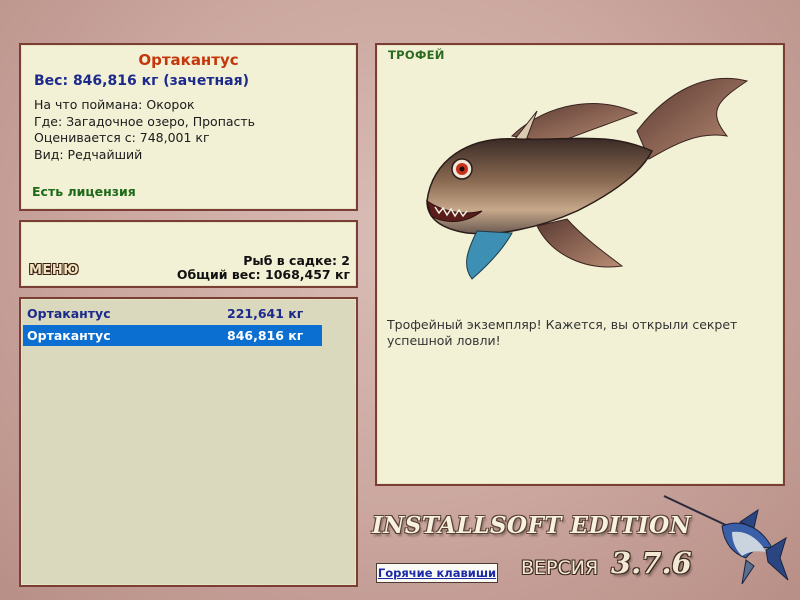 Image resolution: width=800 pixels, height=600 pixels. Describe the element at coordinates (88, 154) in the screenshot. I see `rarity-line: Вид: Редчайший` at that location.